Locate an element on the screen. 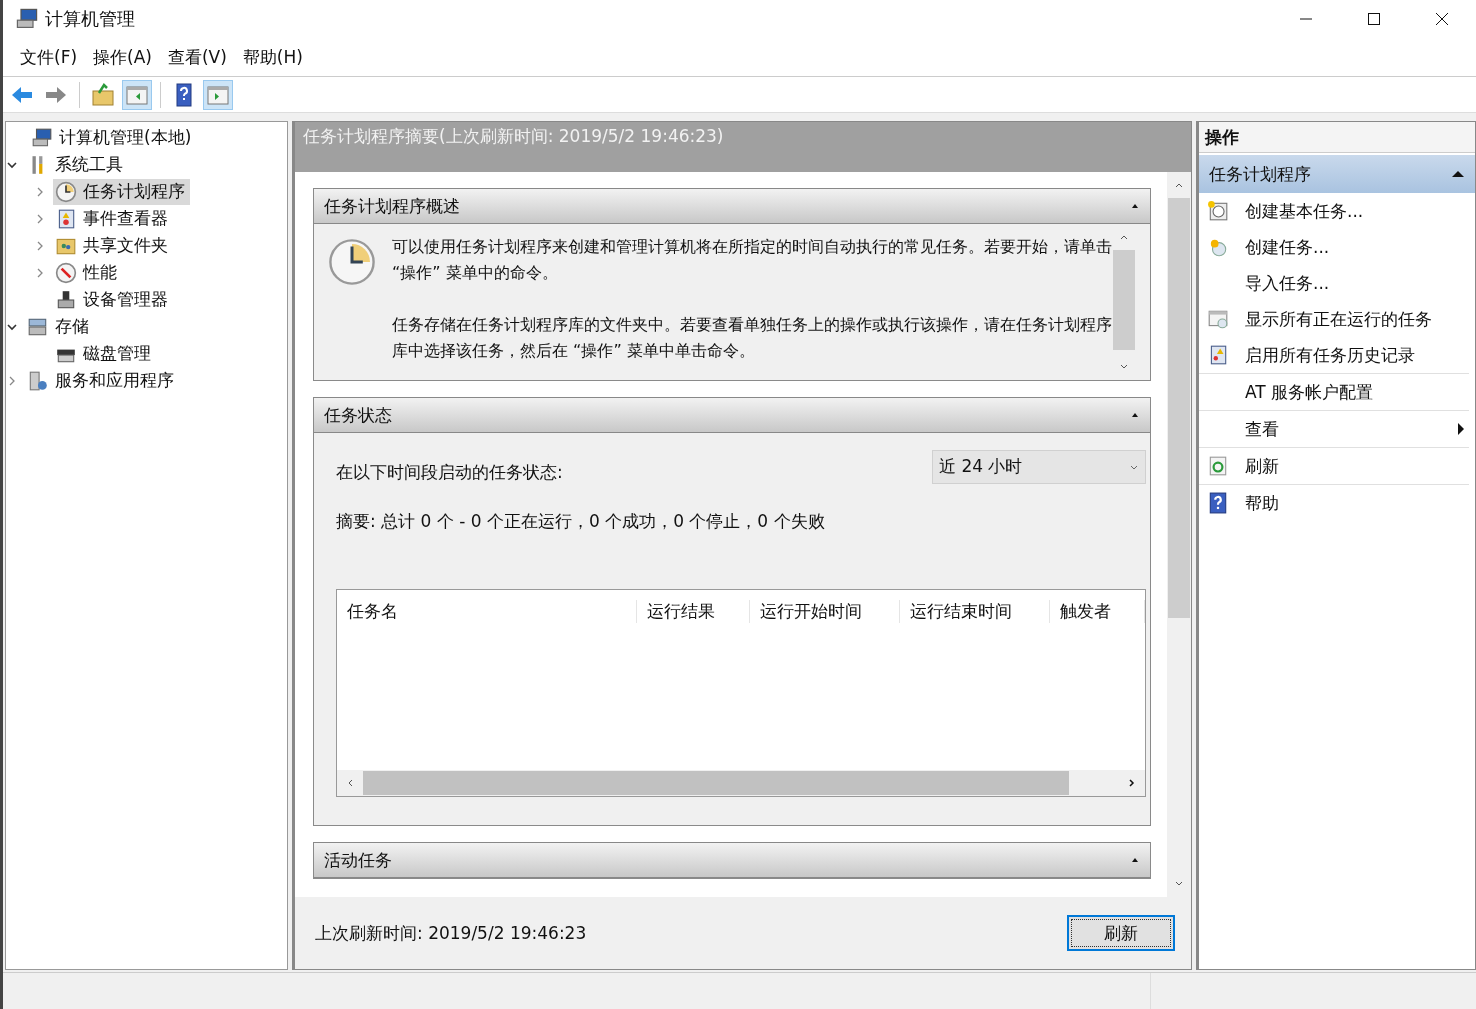 This screenshot has height=1009, width=1476. tree-item: 任务计划程序 is located at coordinates (121, 191).